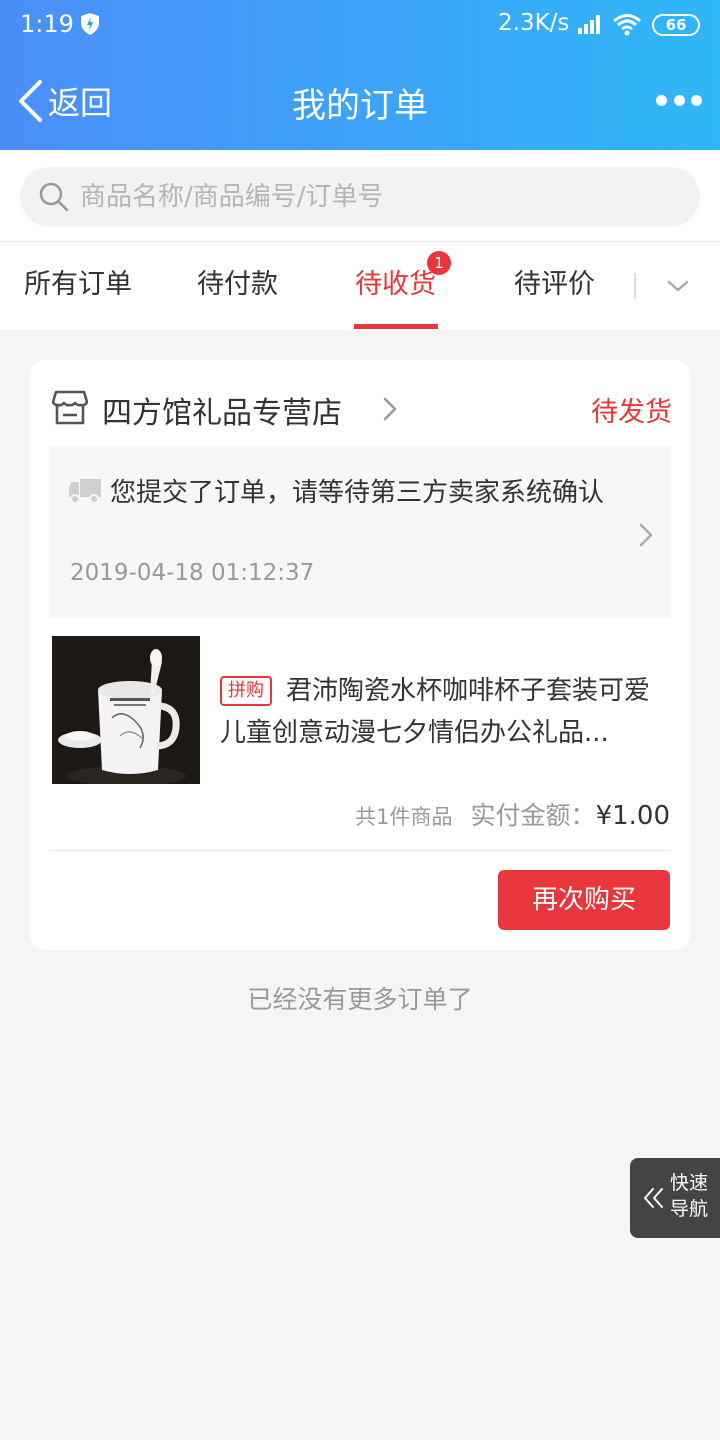 This screenshot has width=720, height=1440. I want to click on search-area, so click(360, 196).